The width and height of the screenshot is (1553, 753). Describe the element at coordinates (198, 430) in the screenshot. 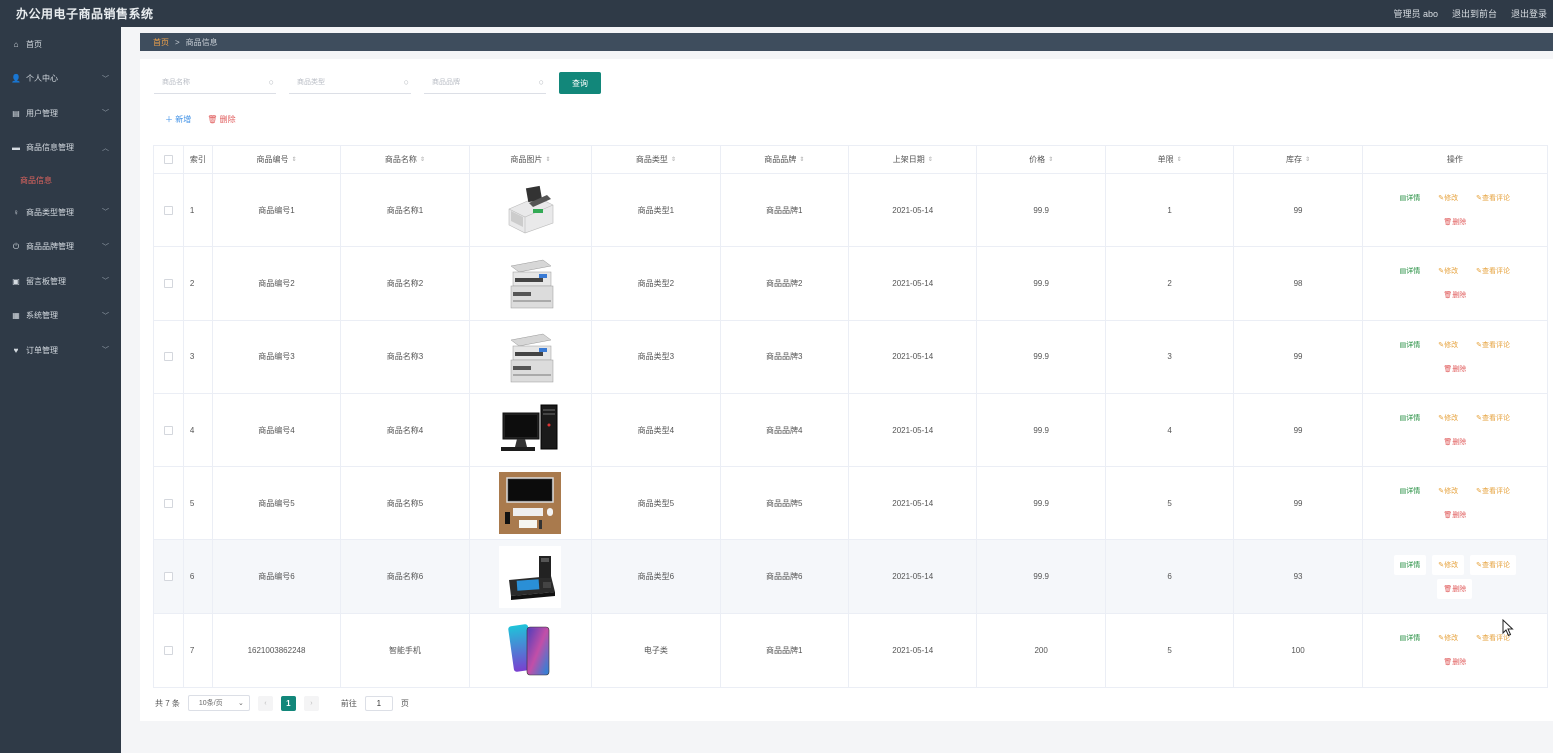

I see `cell-index: 4` at that location.